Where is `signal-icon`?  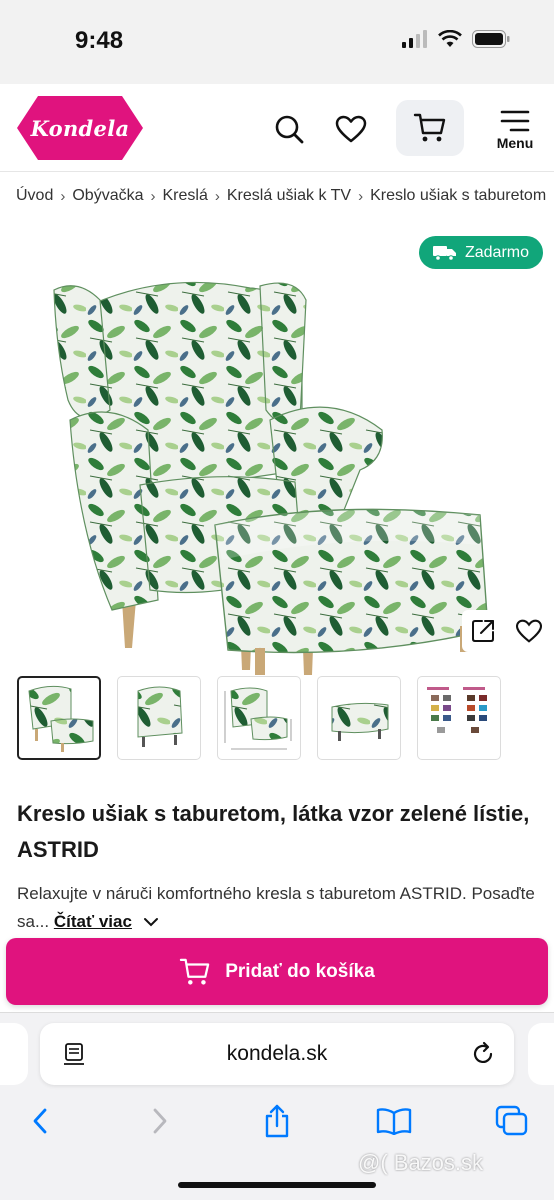 signal-icon is located at coordinates (414, 39).